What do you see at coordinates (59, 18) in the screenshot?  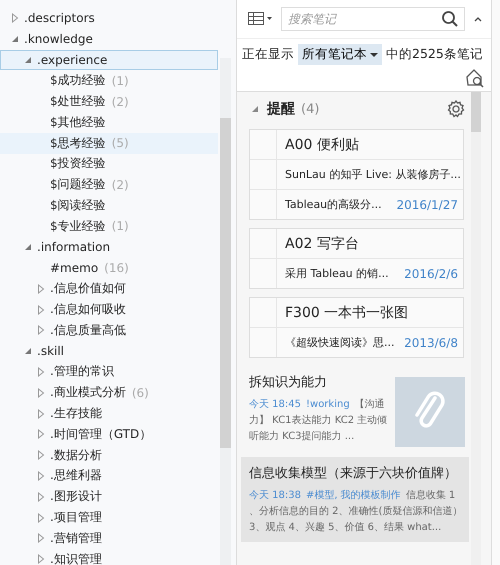 I see `folder-label: .descriptors` at bounding box center [59, 18].